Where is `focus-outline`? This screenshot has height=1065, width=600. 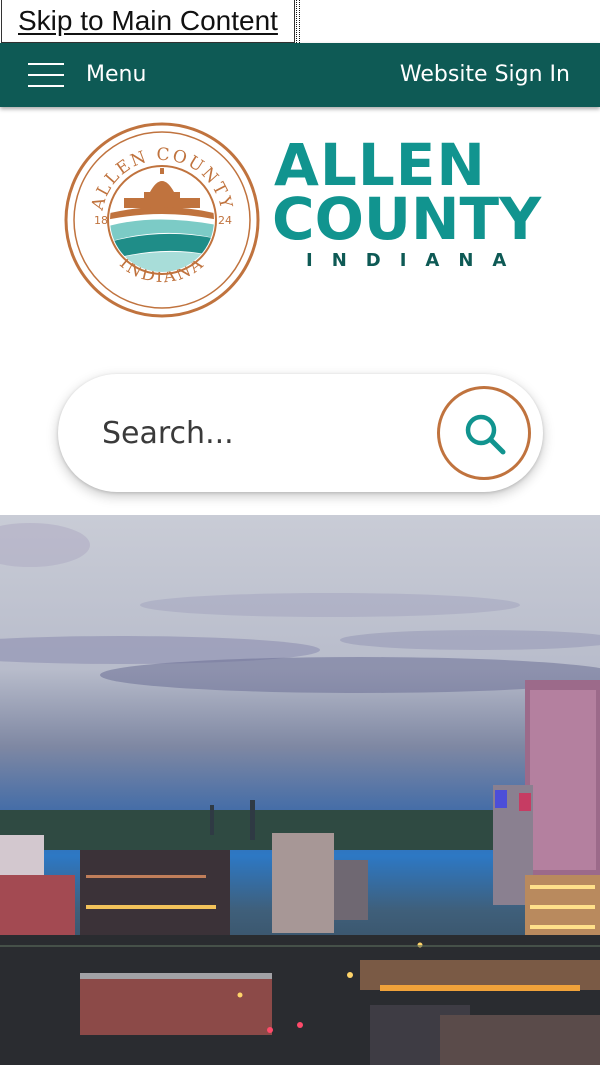
focus-outline is located at coordinates (298, 21).